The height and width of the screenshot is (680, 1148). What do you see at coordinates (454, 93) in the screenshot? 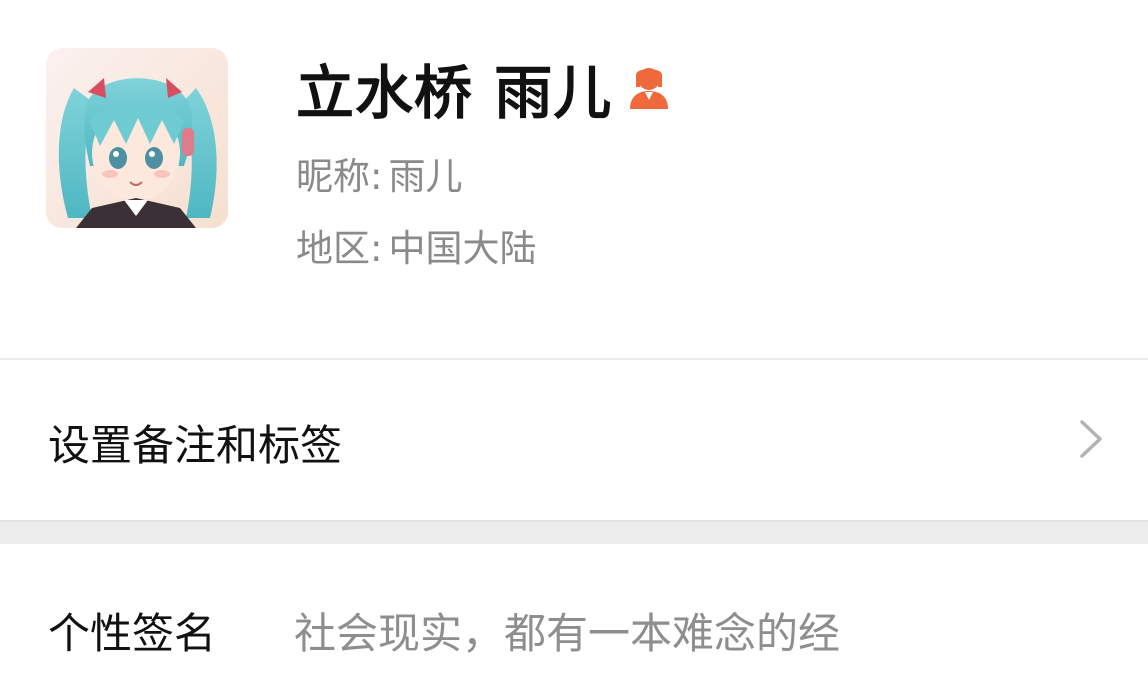
I see `display-name: 立水桥 雨儿` at bounding box center [454, 93].